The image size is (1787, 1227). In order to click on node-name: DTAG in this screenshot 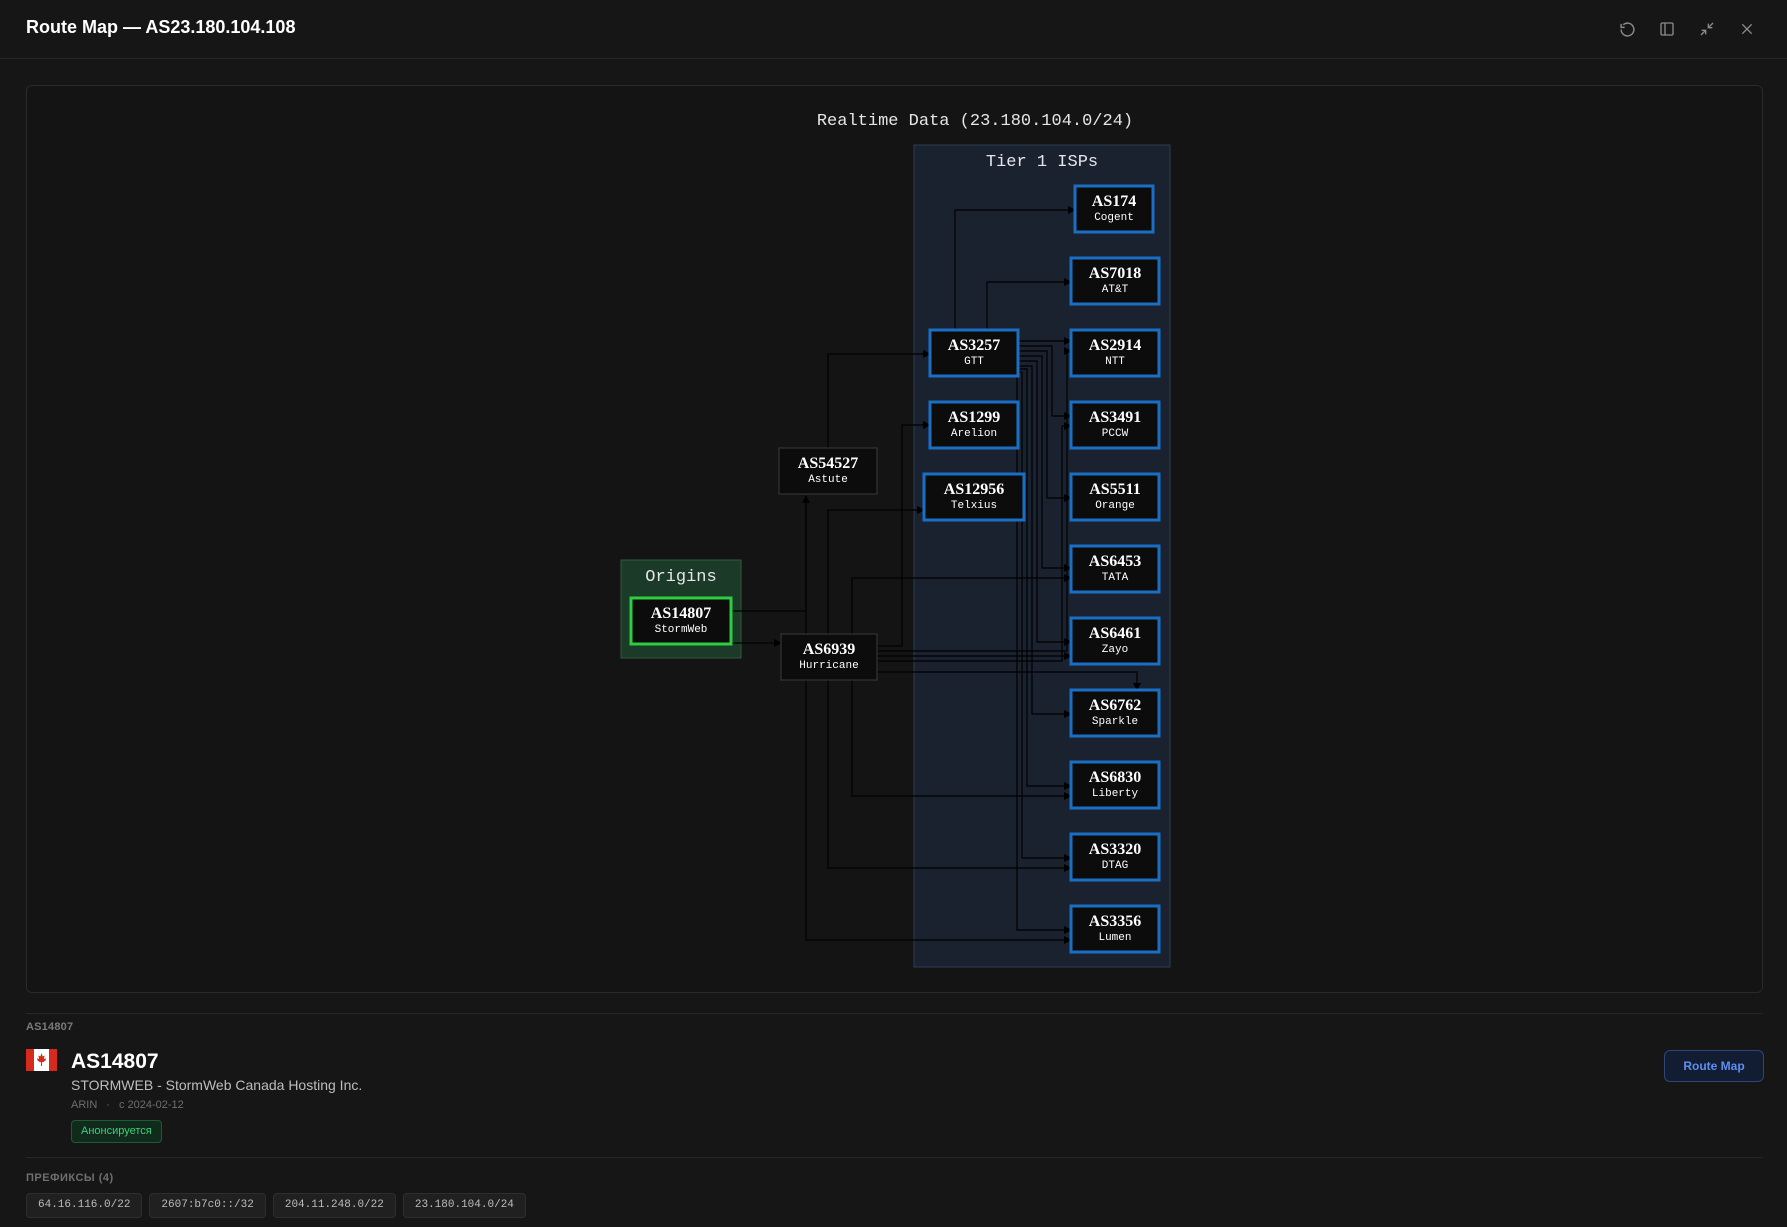, I will do `click(1115, 866)`.